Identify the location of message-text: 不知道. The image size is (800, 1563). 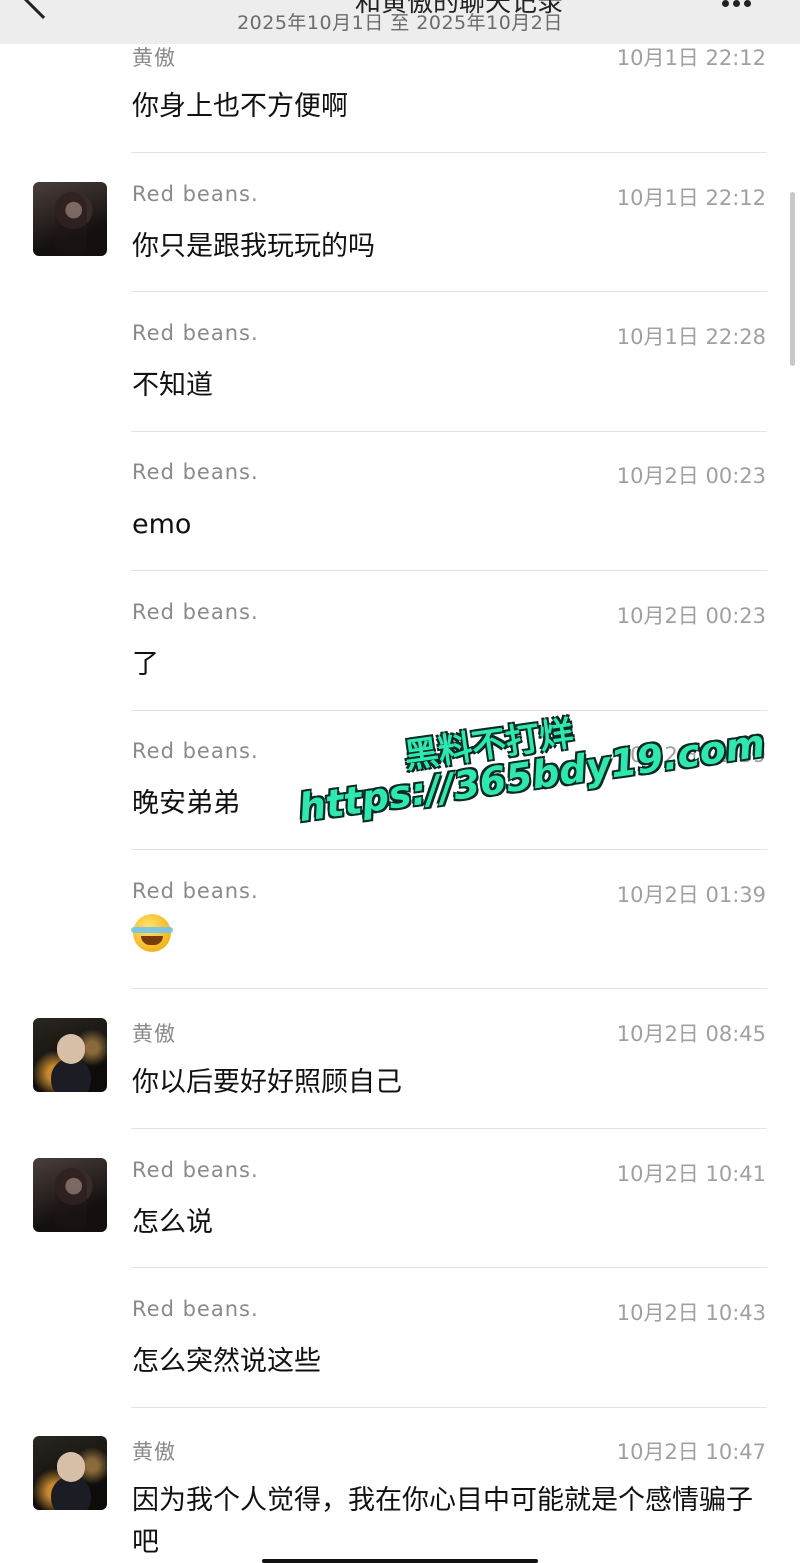
(172, 385).